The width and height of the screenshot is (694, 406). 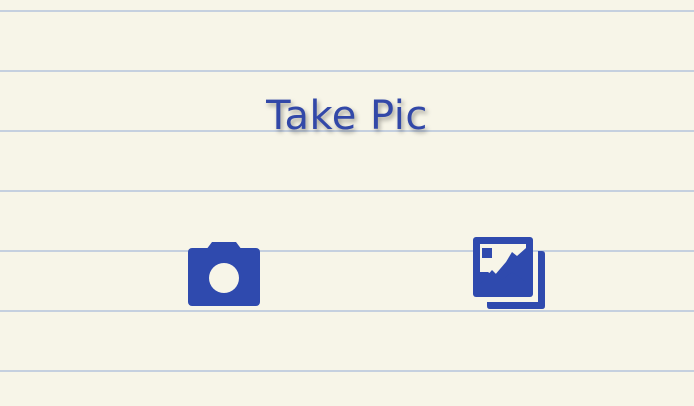 I want to click on open-gallery-button, so click(x=509, y=273).